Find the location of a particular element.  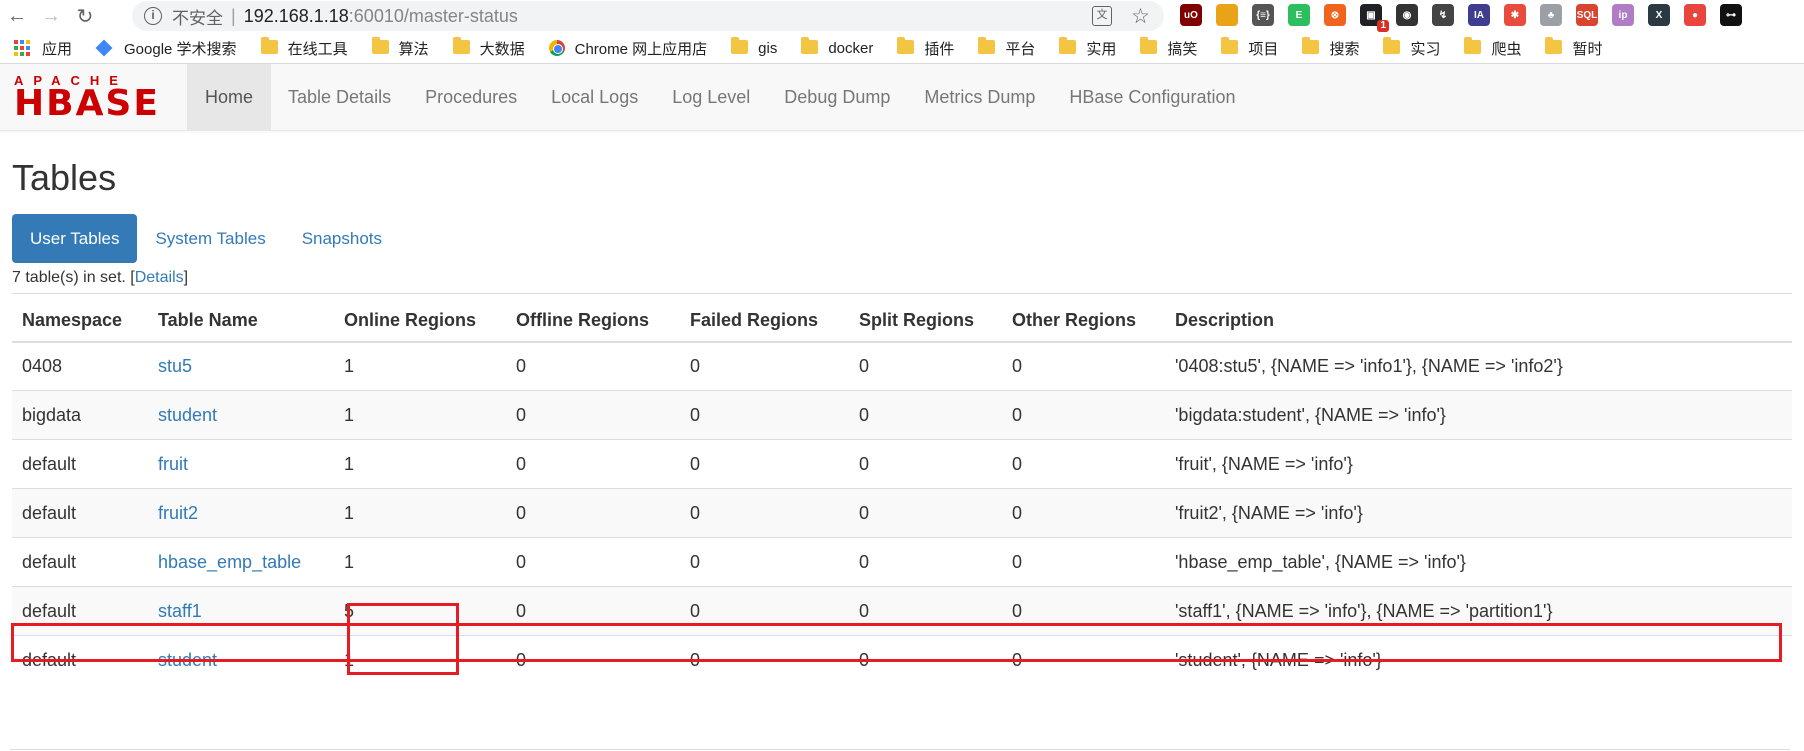

bookmark-item: Google 学术搜索 is located at coordinates (166, 48).